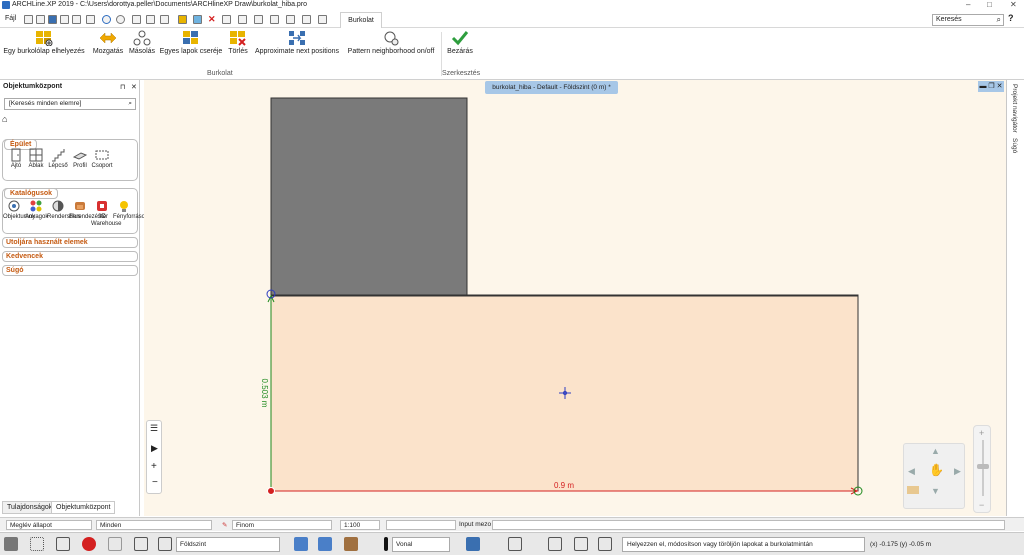 The image size is (1024, 555). I want to click on list-icon: ☰, so click(154, 428).